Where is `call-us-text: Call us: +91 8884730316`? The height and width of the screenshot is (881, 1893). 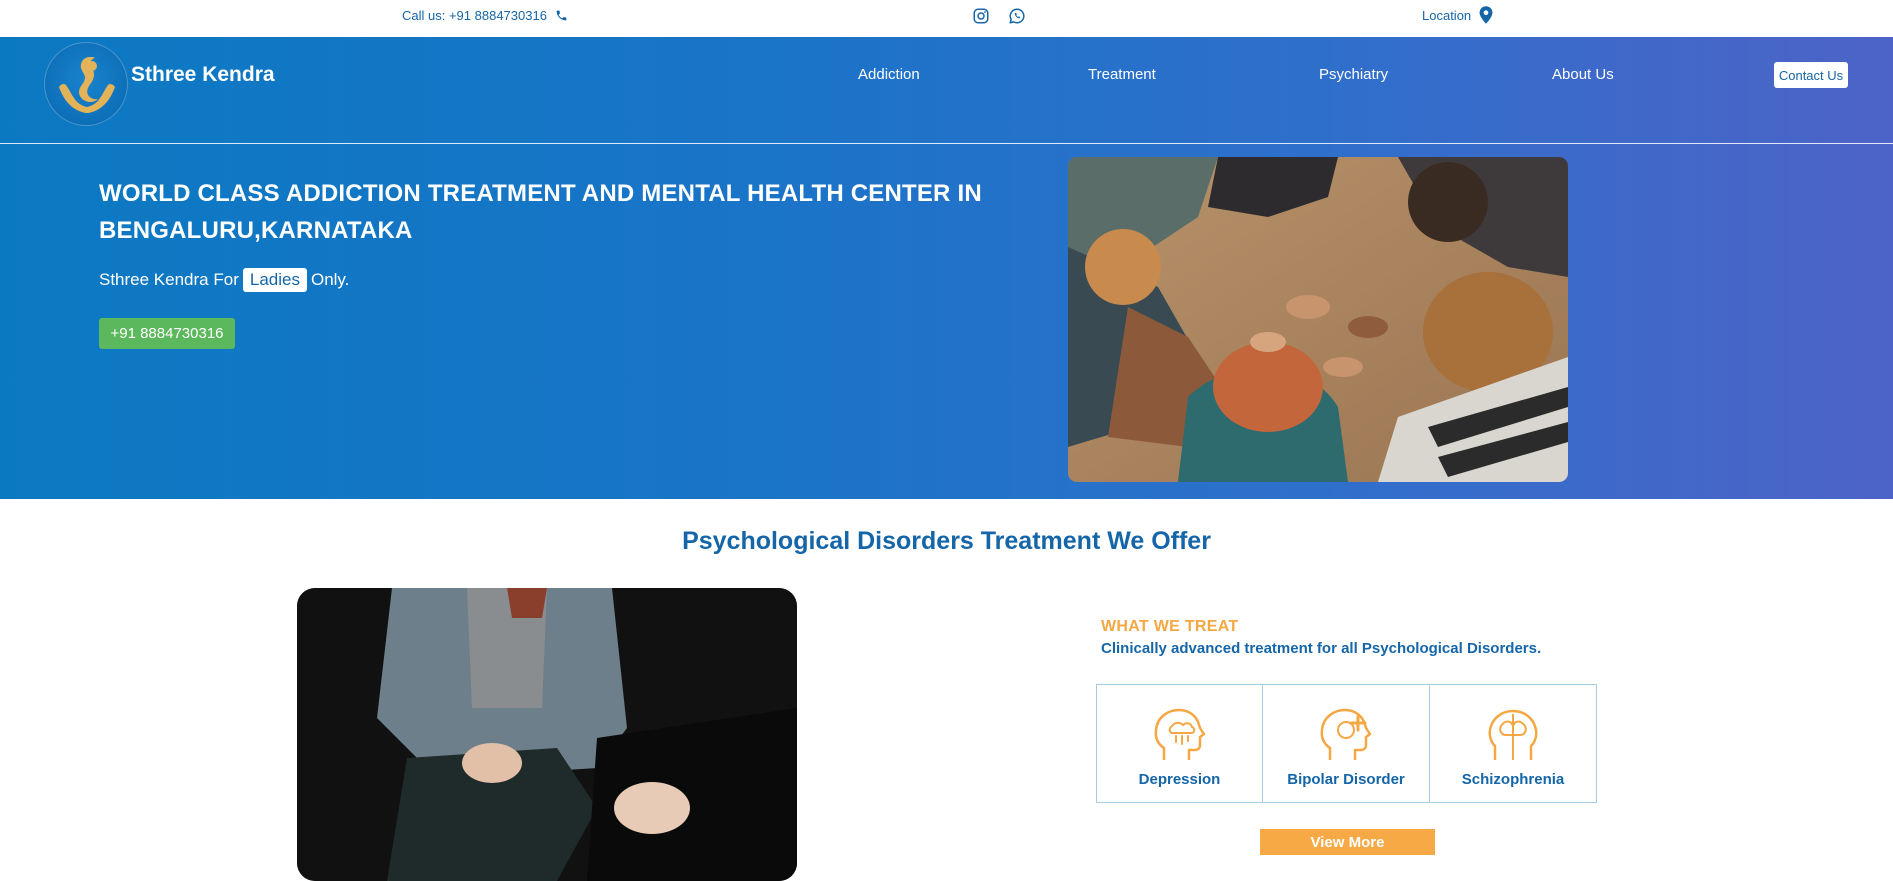 call-us-text: Call us: +91 8884730316 is located at coordinates (474, 15).